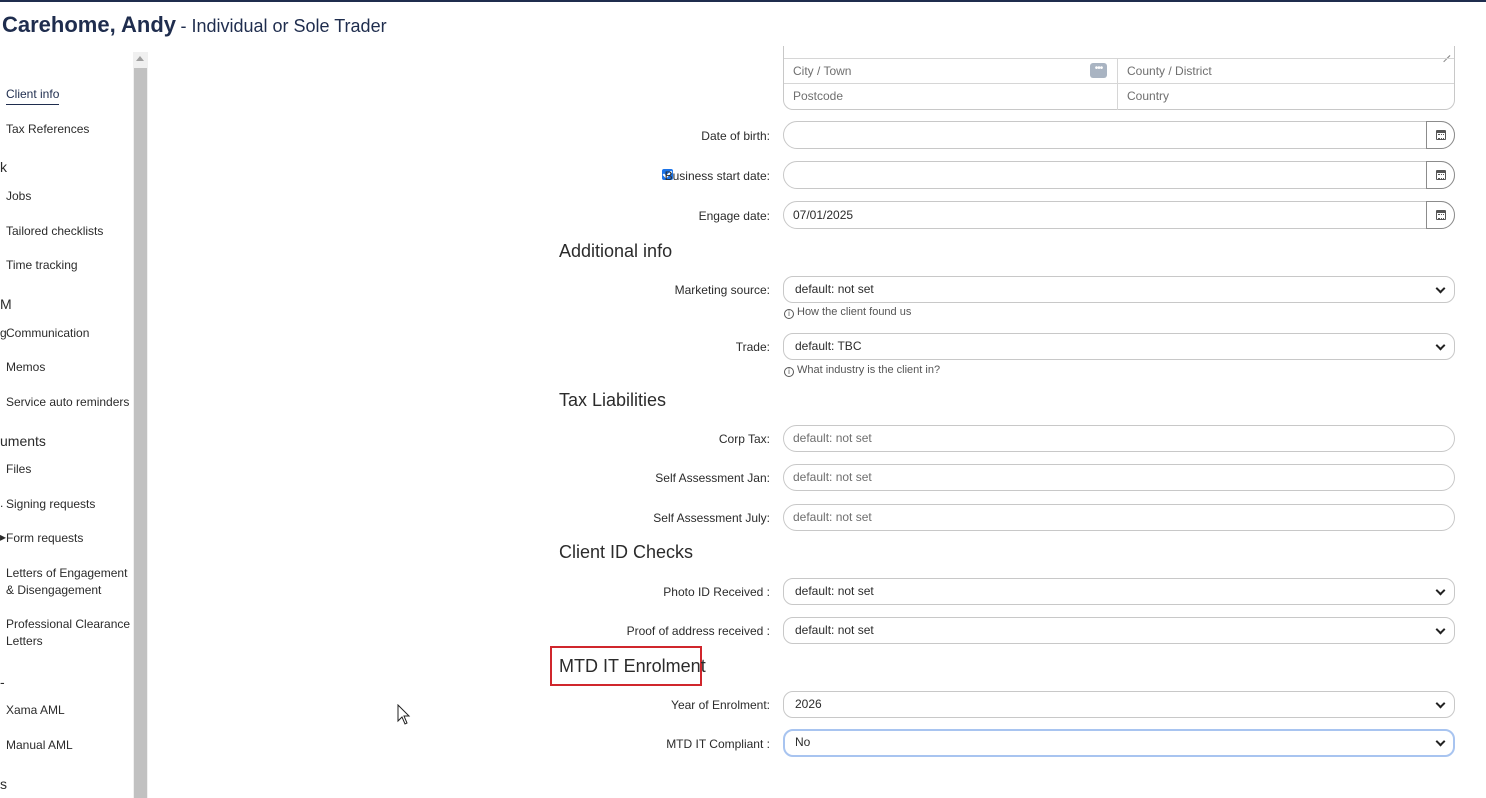 The image size is (1486, 798). Describe the element at coordinates (1119, 704) in the screenshot. I see `year-enrolment-select: 2026` at that location.